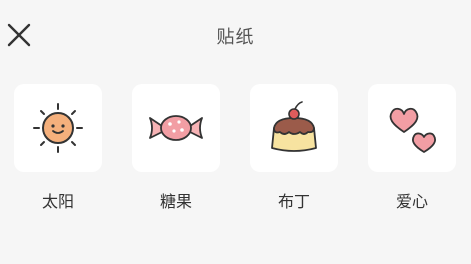  I want to click on pudding-icon, so click(294, 126).